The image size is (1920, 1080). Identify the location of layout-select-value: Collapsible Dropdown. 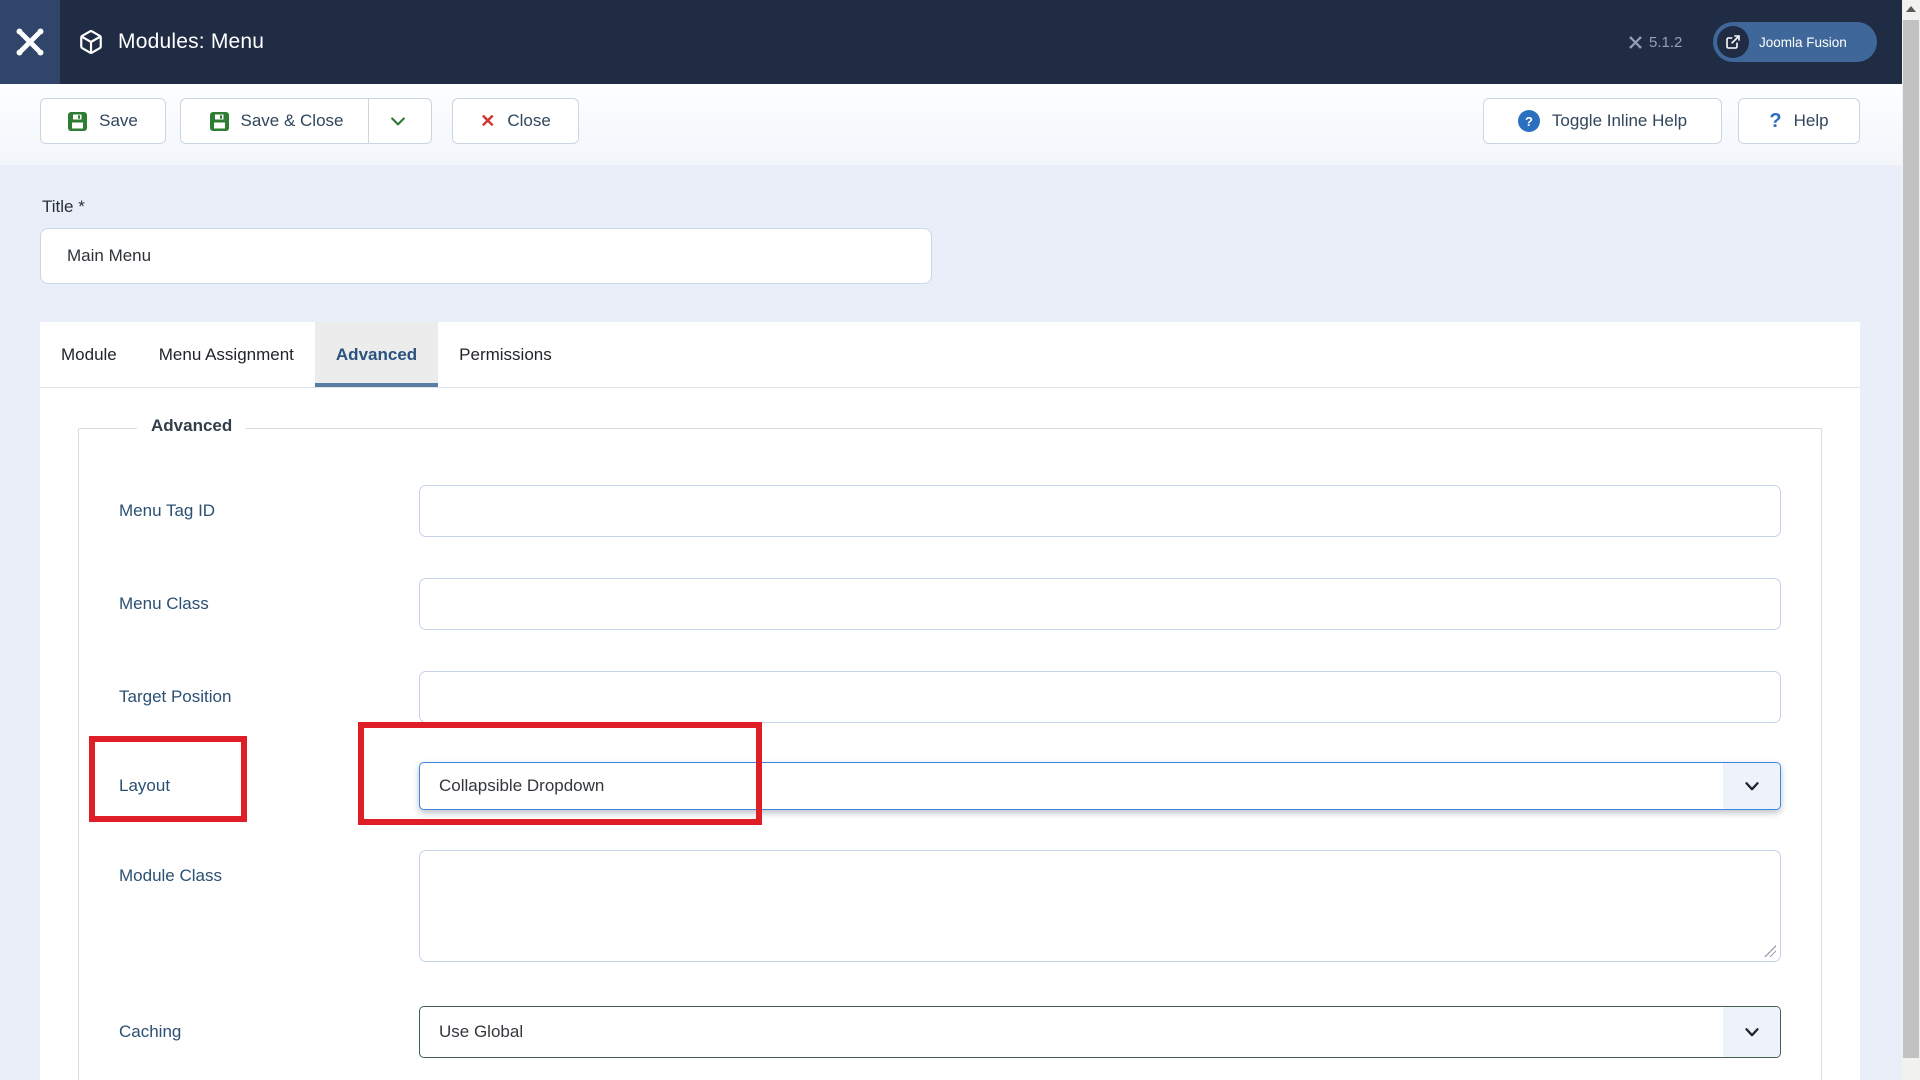
(522, 785).